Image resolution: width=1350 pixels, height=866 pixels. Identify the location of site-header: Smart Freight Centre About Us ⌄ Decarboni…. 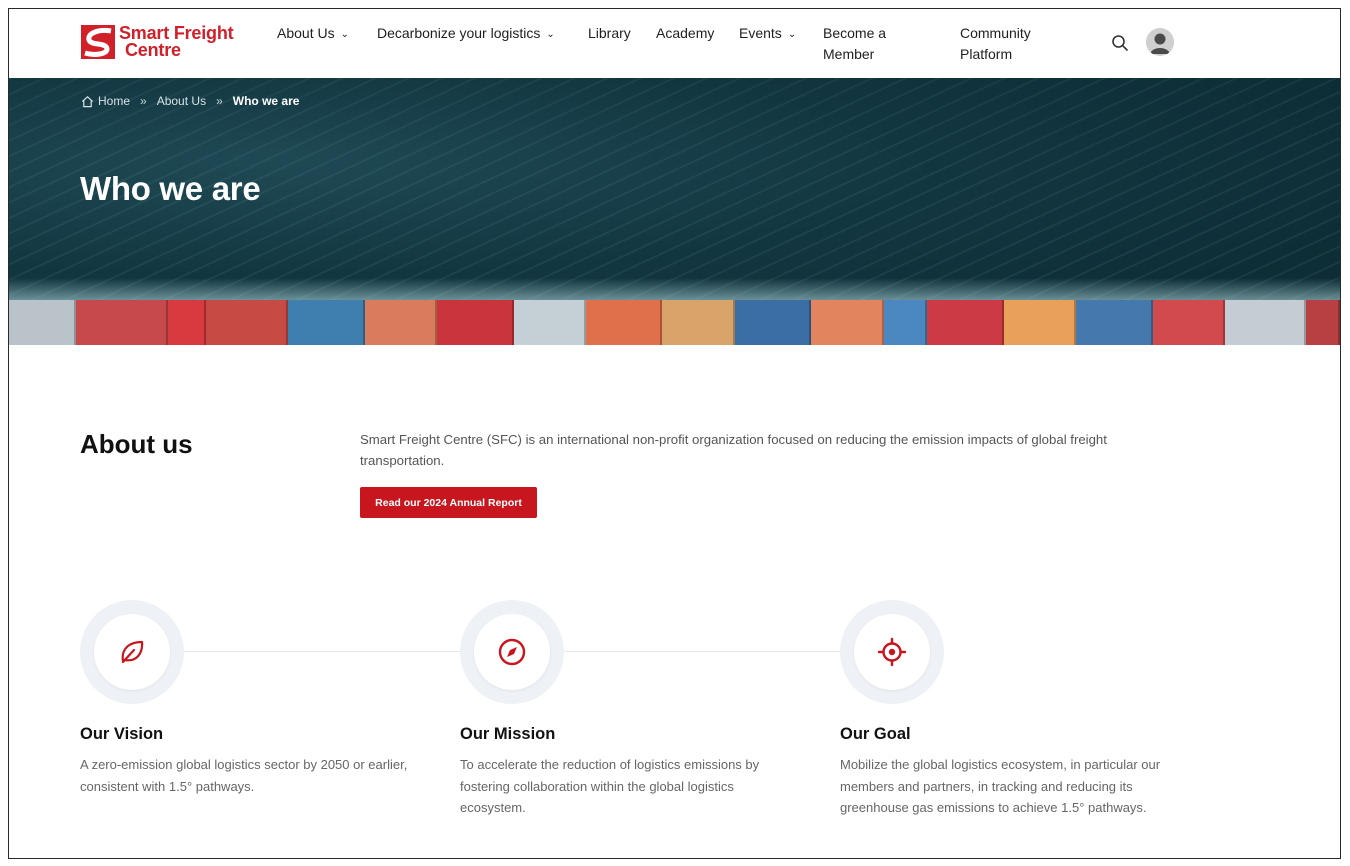
(674, 43).